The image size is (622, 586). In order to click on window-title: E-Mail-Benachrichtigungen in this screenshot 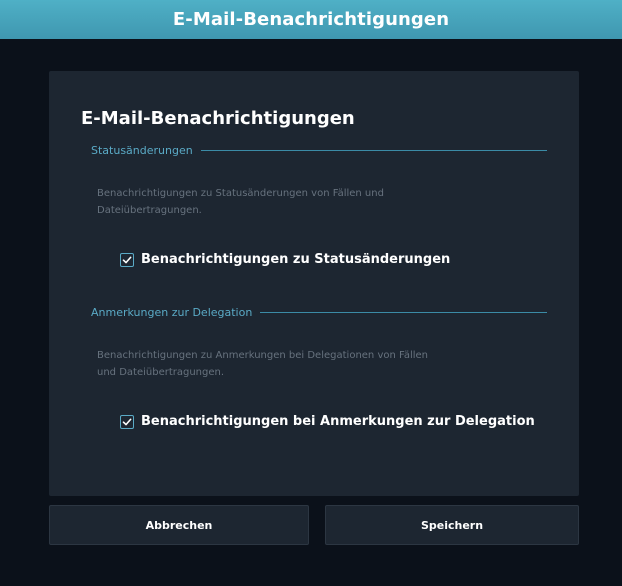, I will do `click(311, 19)`.